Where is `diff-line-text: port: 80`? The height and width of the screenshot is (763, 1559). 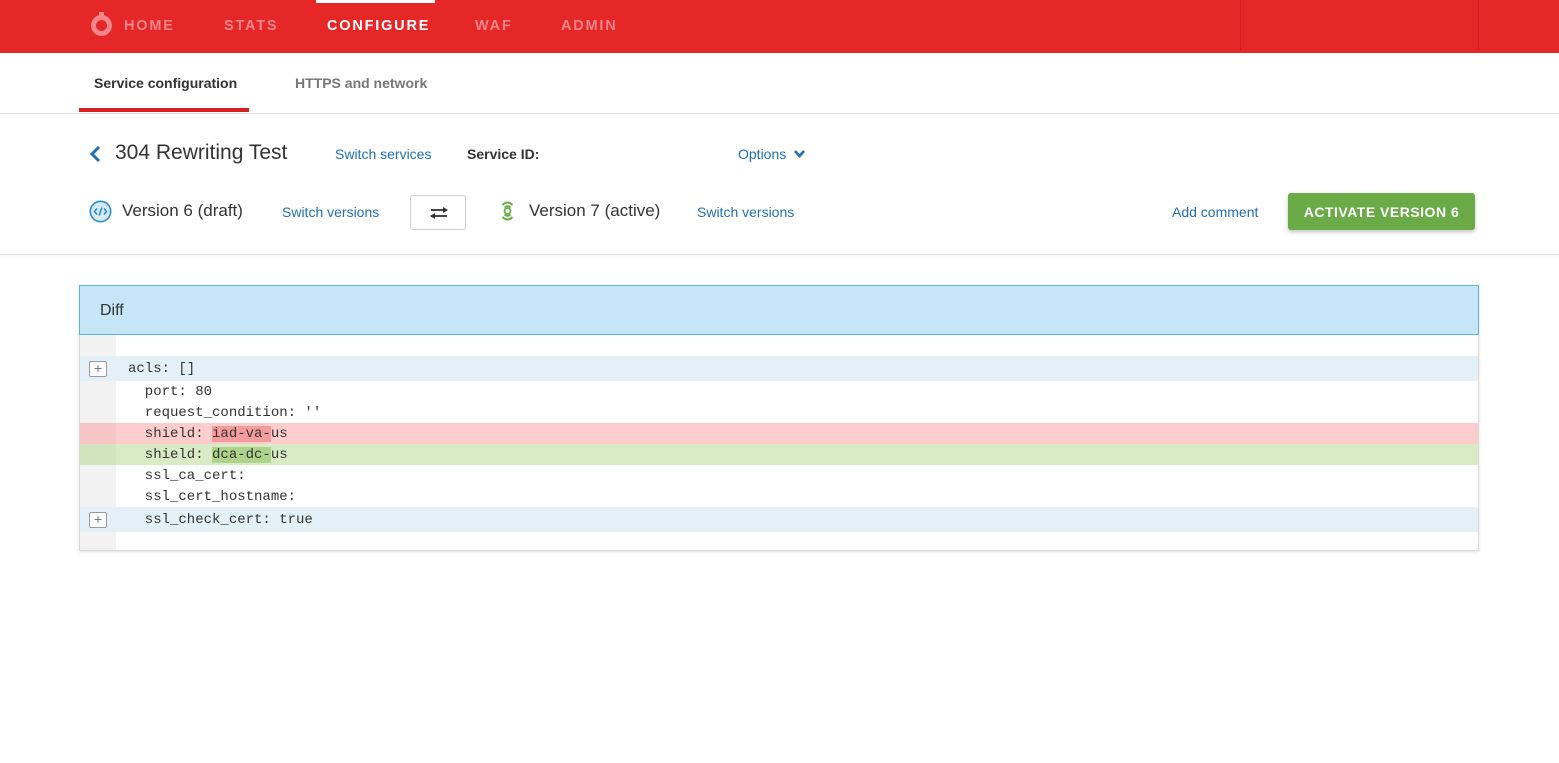
diff-line-text: port: 80 is located at coordinates (170, 392).